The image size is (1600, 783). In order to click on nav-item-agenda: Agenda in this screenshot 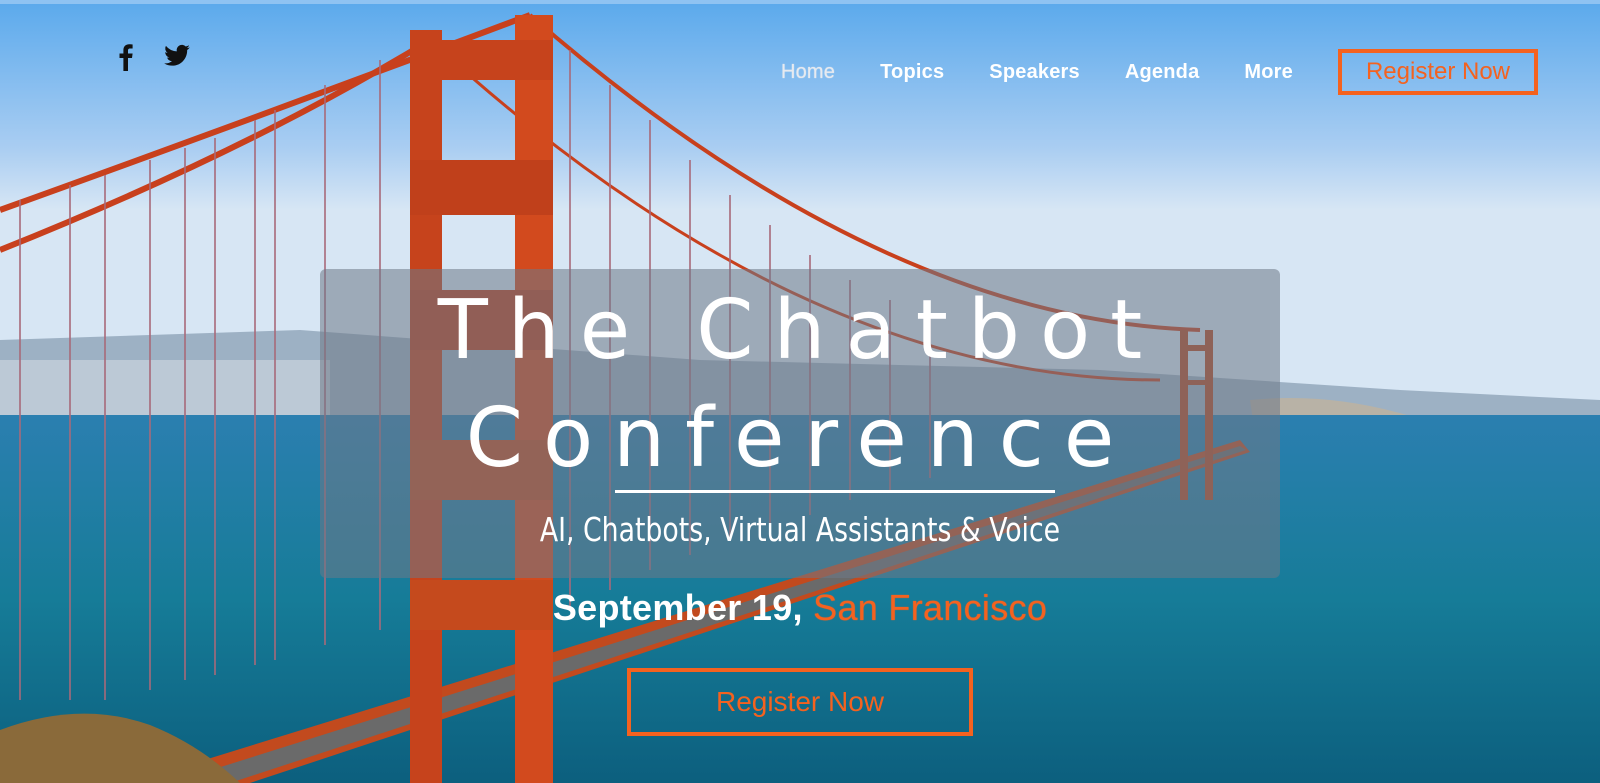, I will do `click(1162, 72)`.